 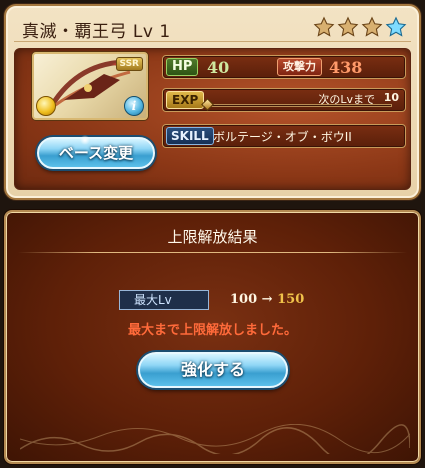 What do you see at coordinates (212, 330) in the screenshot?
I see `result-message: 最大まで上限解放しました。` at bounding box center [212, 330].